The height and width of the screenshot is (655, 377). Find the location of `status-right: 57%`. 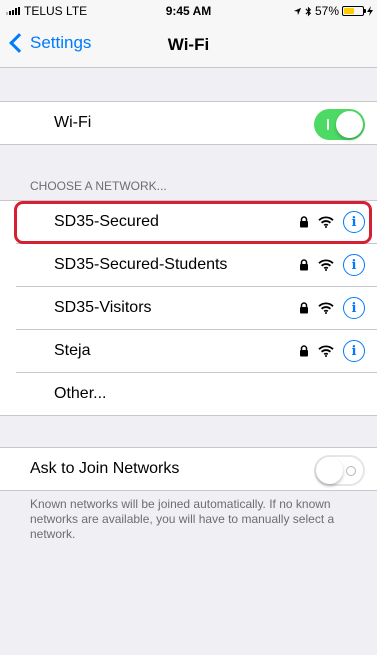

status-right: 57% is located at coordinates (333, 11).